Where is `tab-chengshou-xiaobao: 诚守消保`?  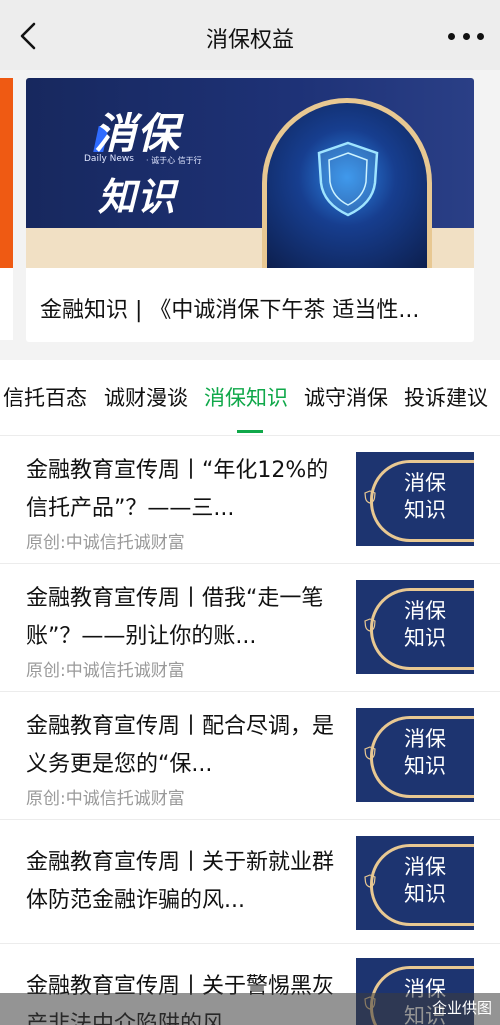
tab-chengshou-xiaobao: 诚守消保 is located at coordinates (346, 397).